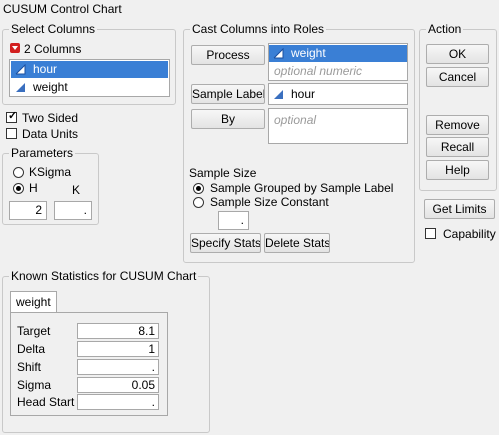  I want to click on sigma-field: 0.05, so click(118, 385).